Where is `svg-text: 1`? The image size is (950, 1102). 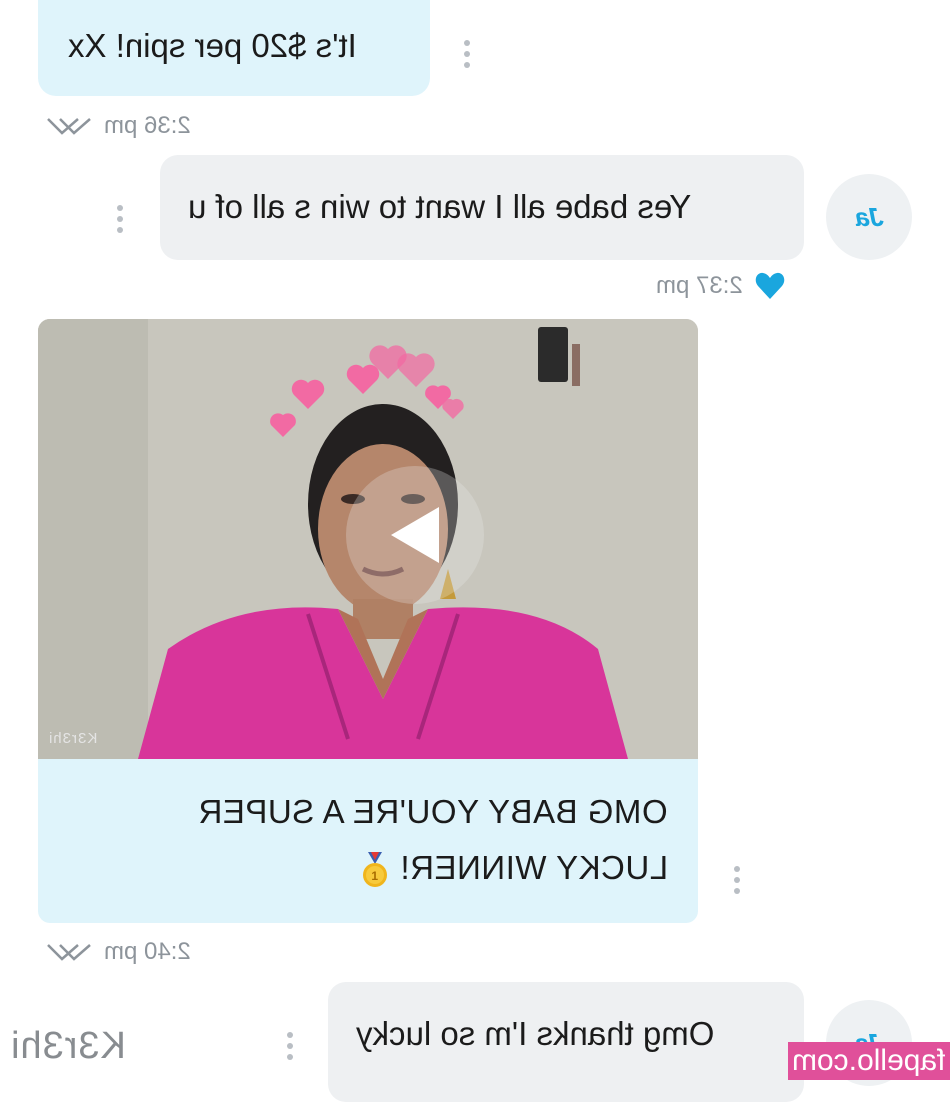 svg-text: 1 is located at coordinates (375, 876).